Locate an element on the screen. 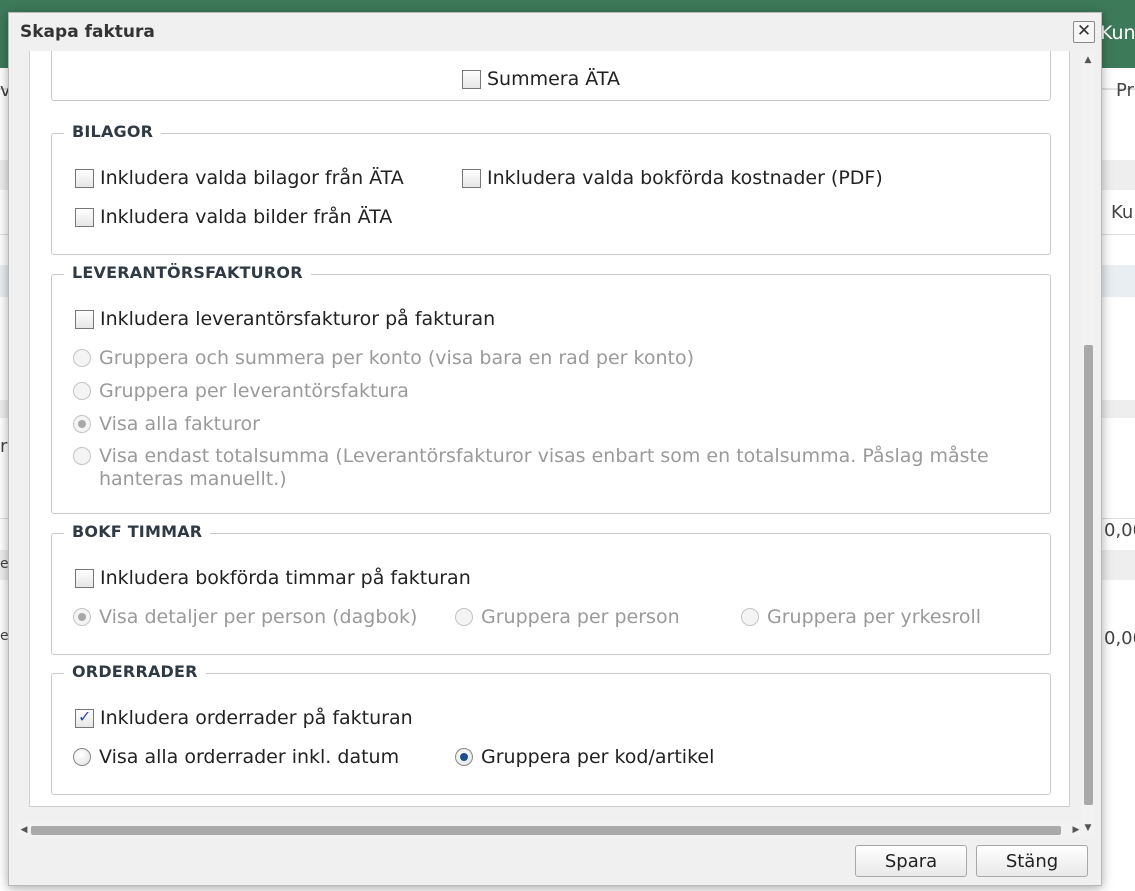 This screenshot has height=891, width=1135. bg-text: Pr is located at coordinates (1125, 90).